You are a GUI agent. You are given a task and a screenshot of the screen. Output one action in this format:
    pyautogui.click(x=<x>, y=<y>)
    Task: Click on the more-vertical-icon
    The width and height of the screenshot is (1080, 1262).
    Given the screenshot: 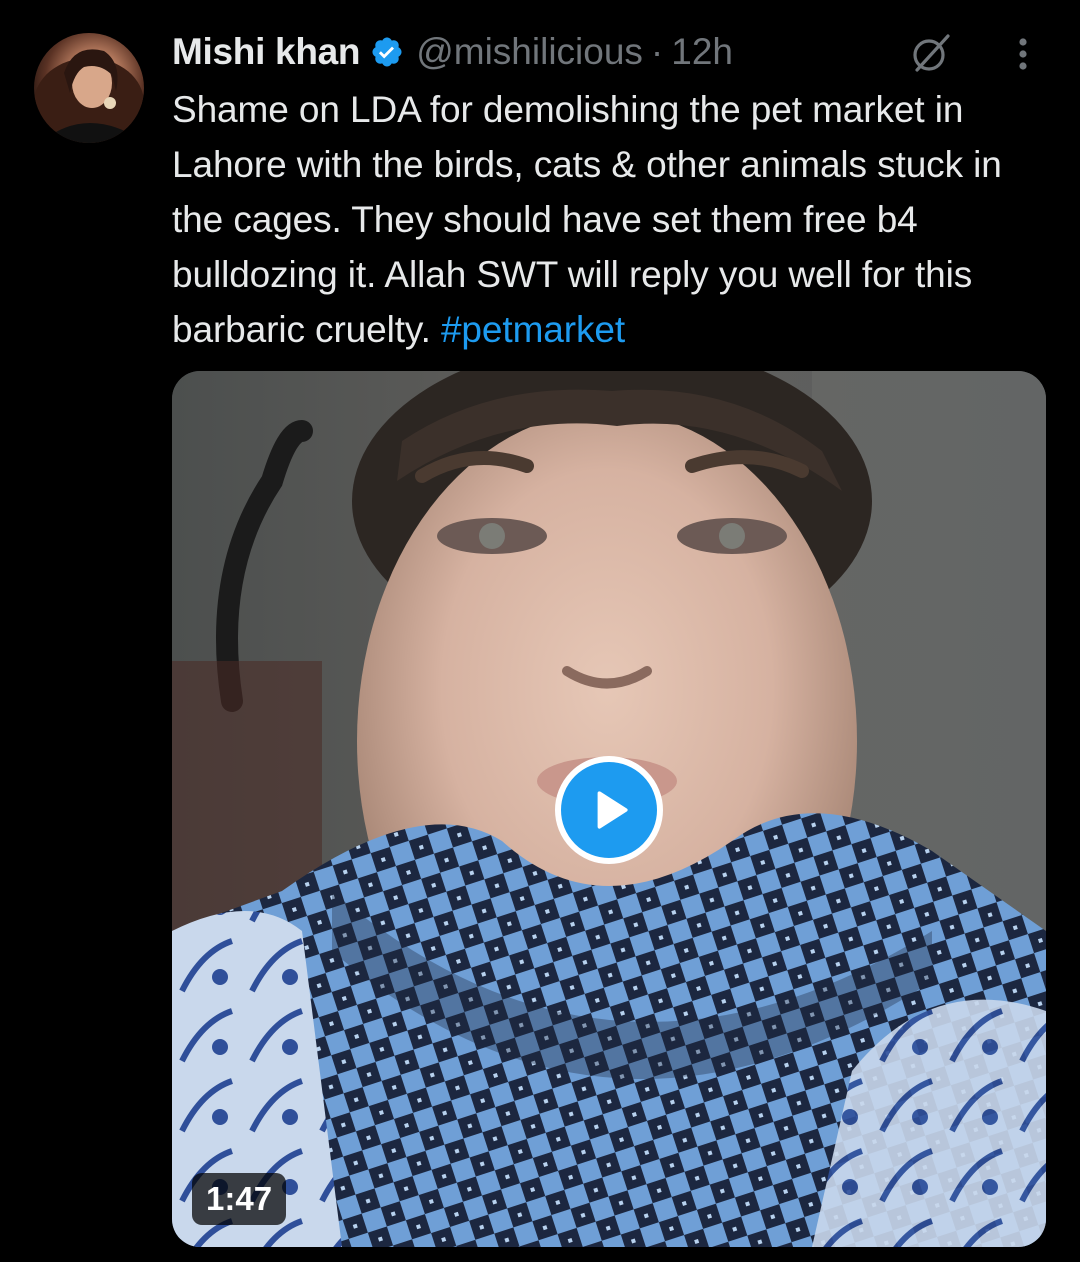 What is the action you would take?
    pyautogui.click(x=1023, y=54)
    